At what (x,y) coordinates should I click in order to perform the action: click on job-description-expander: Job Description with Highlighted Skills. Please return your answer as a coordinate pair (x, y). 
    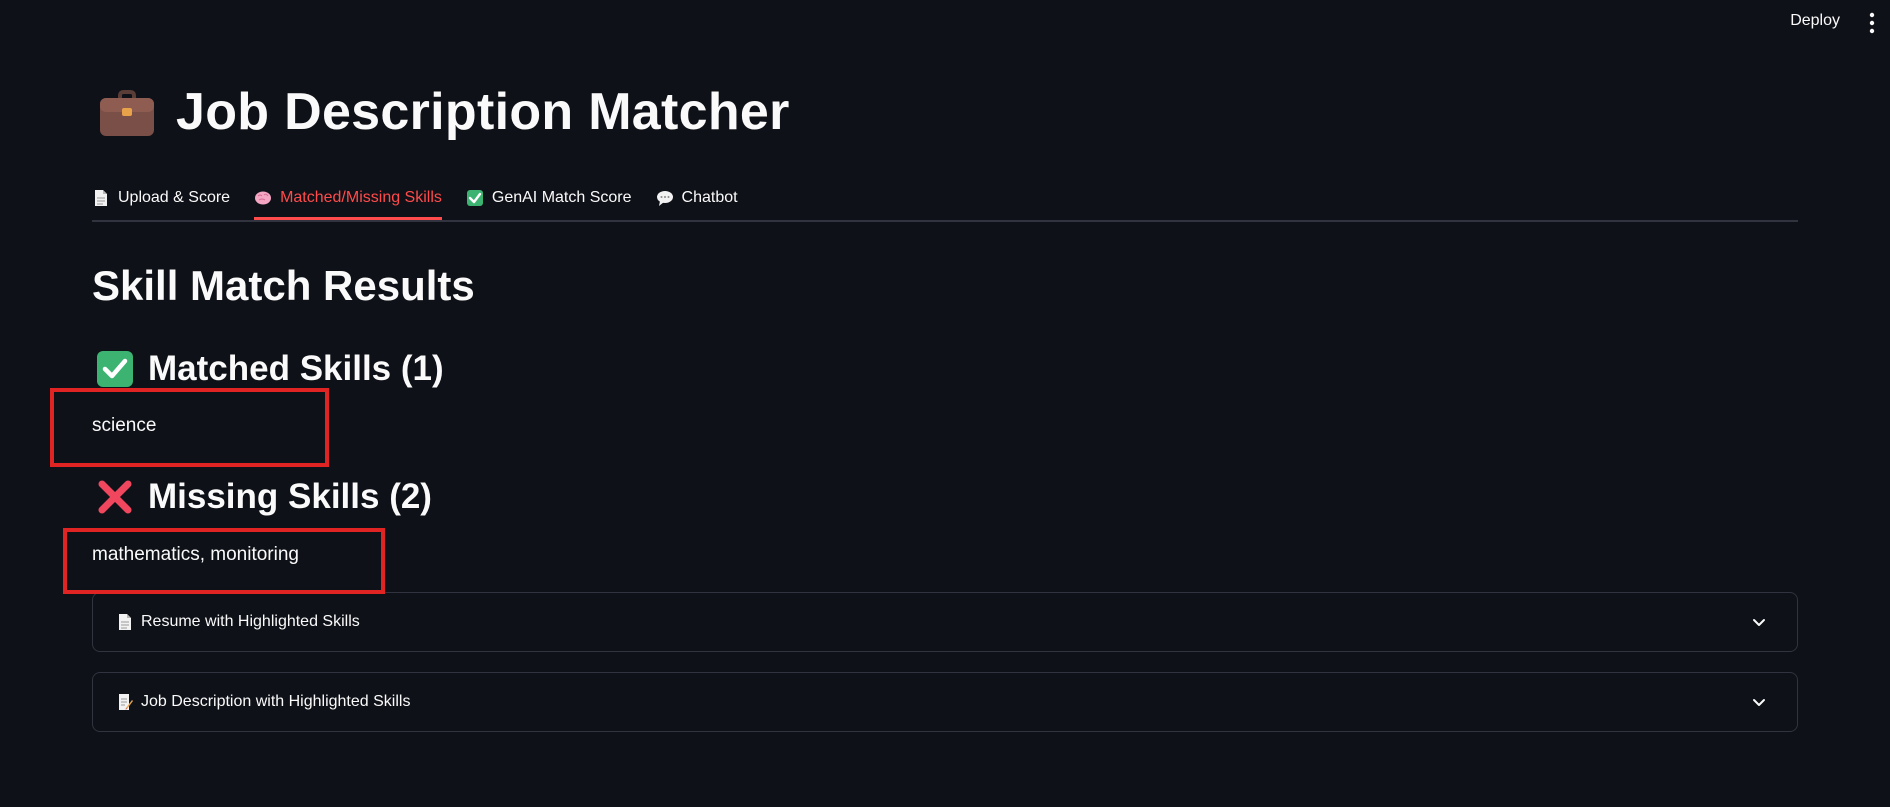
    Looking at the image, I should click on (945, 702).